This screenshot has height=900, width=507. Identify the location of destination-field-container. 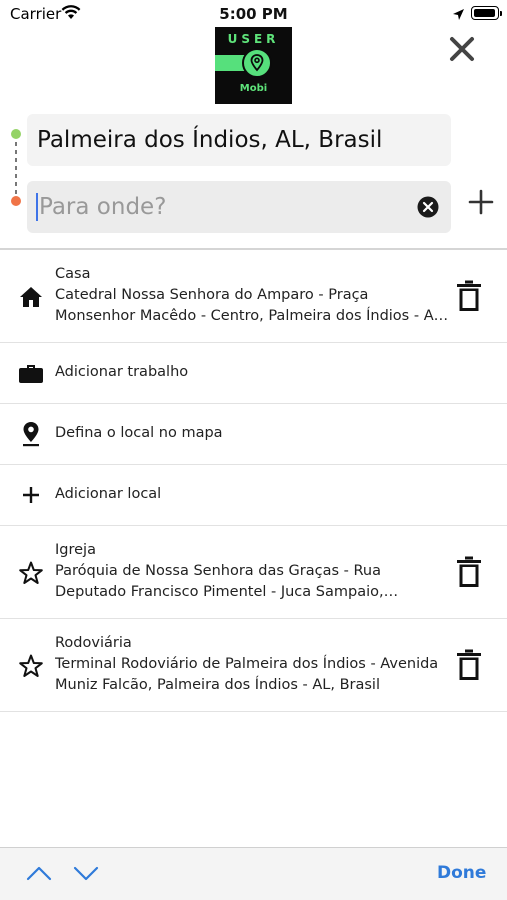
(239, 207).